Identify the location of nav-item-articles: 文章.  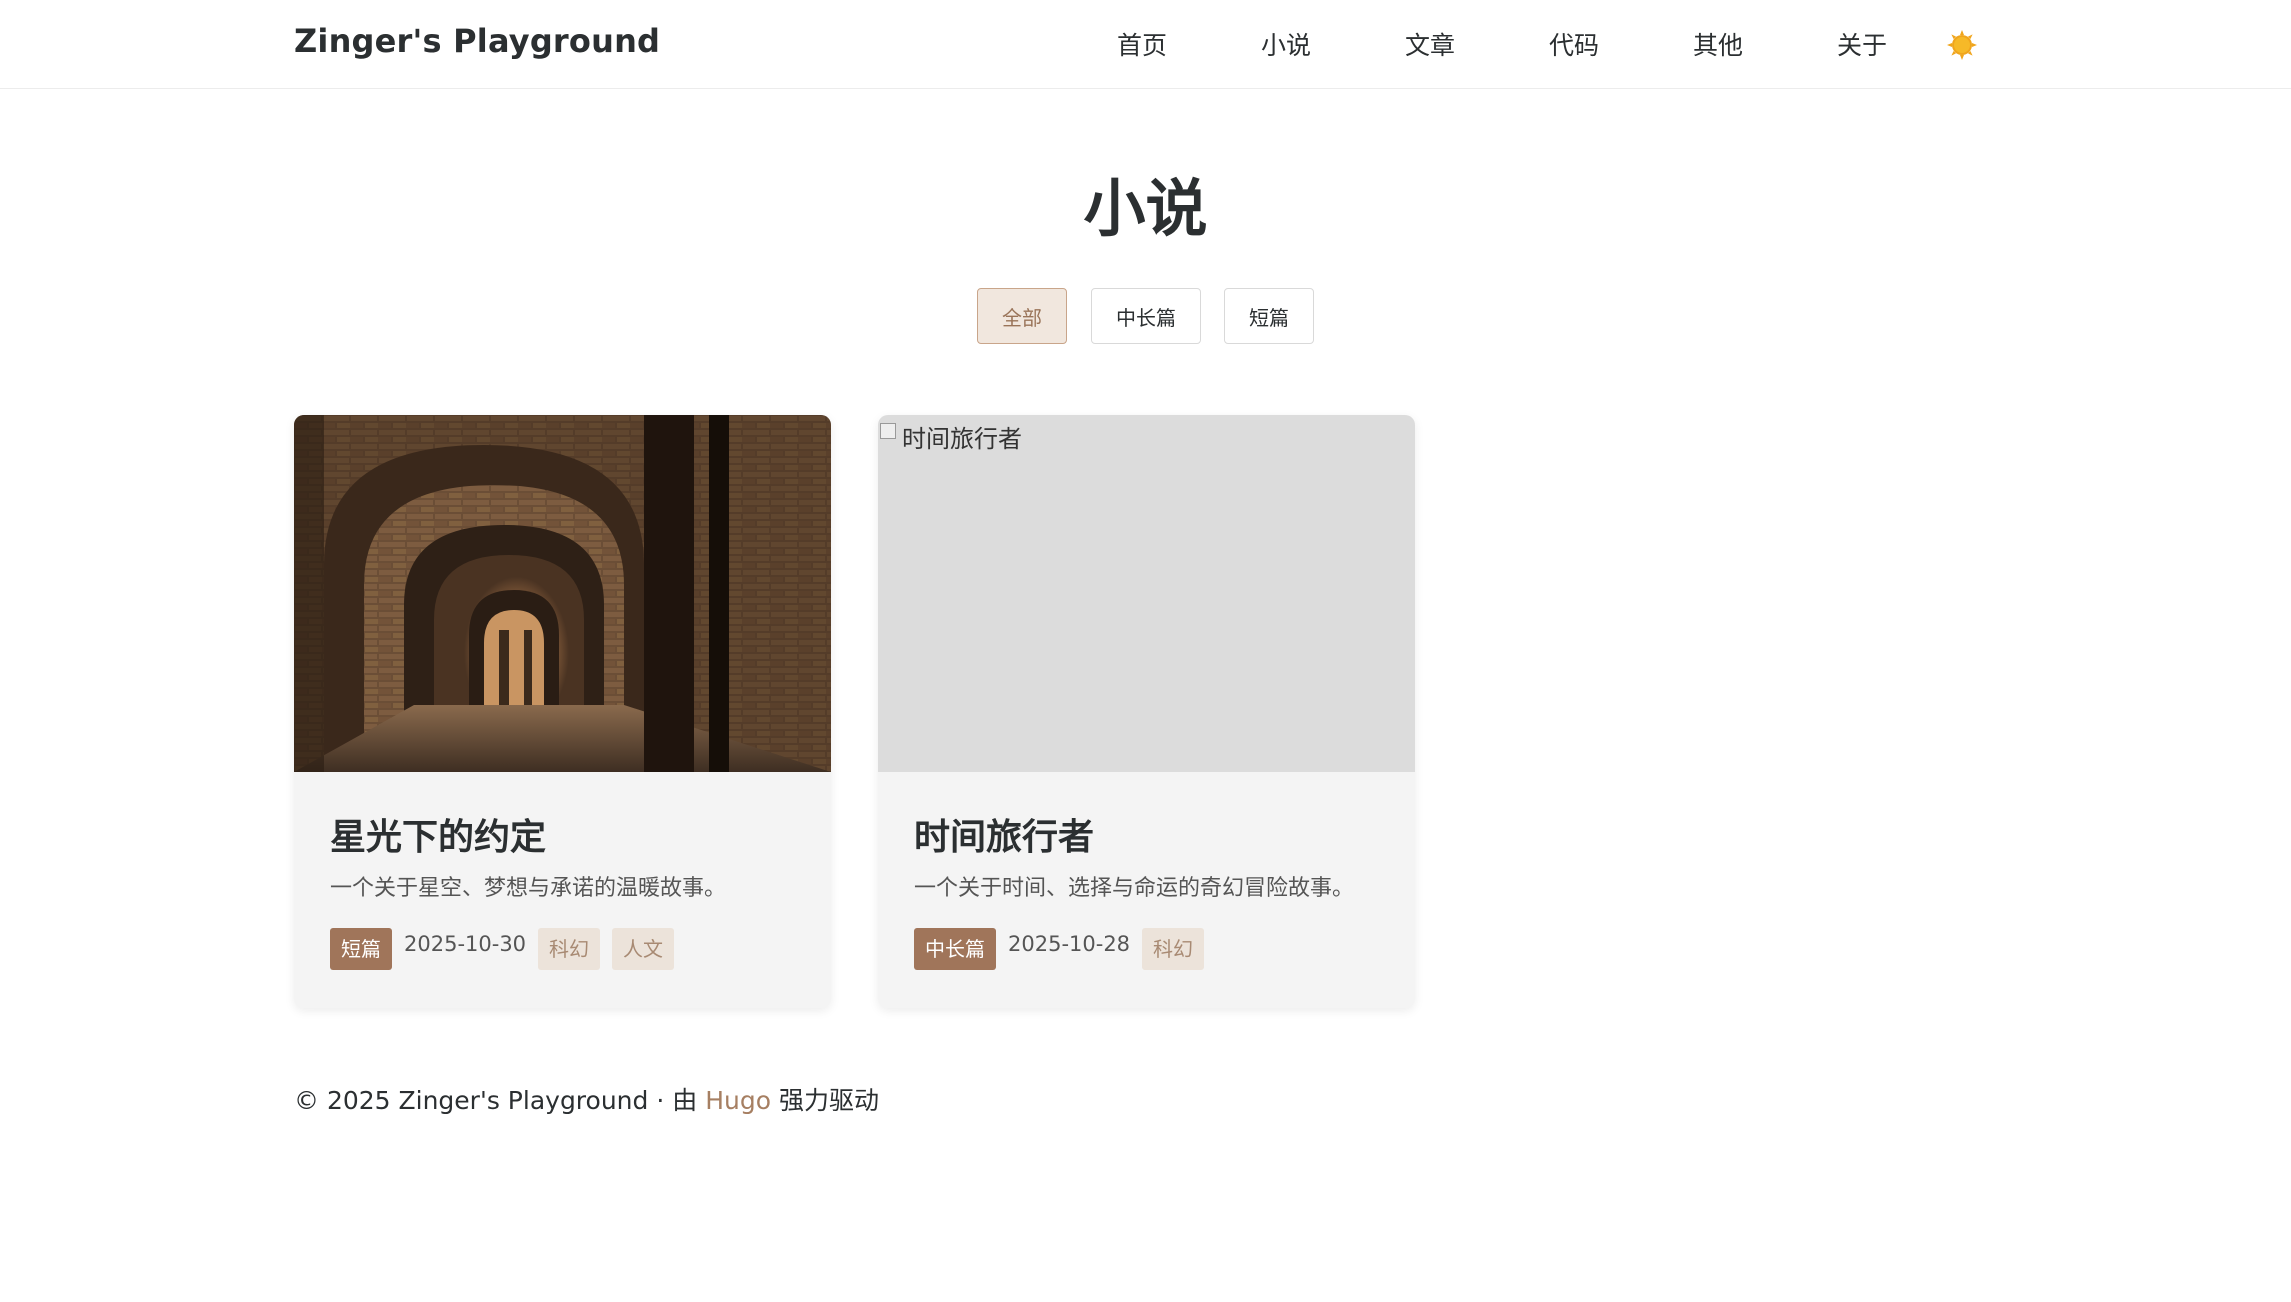
(1430, 44).